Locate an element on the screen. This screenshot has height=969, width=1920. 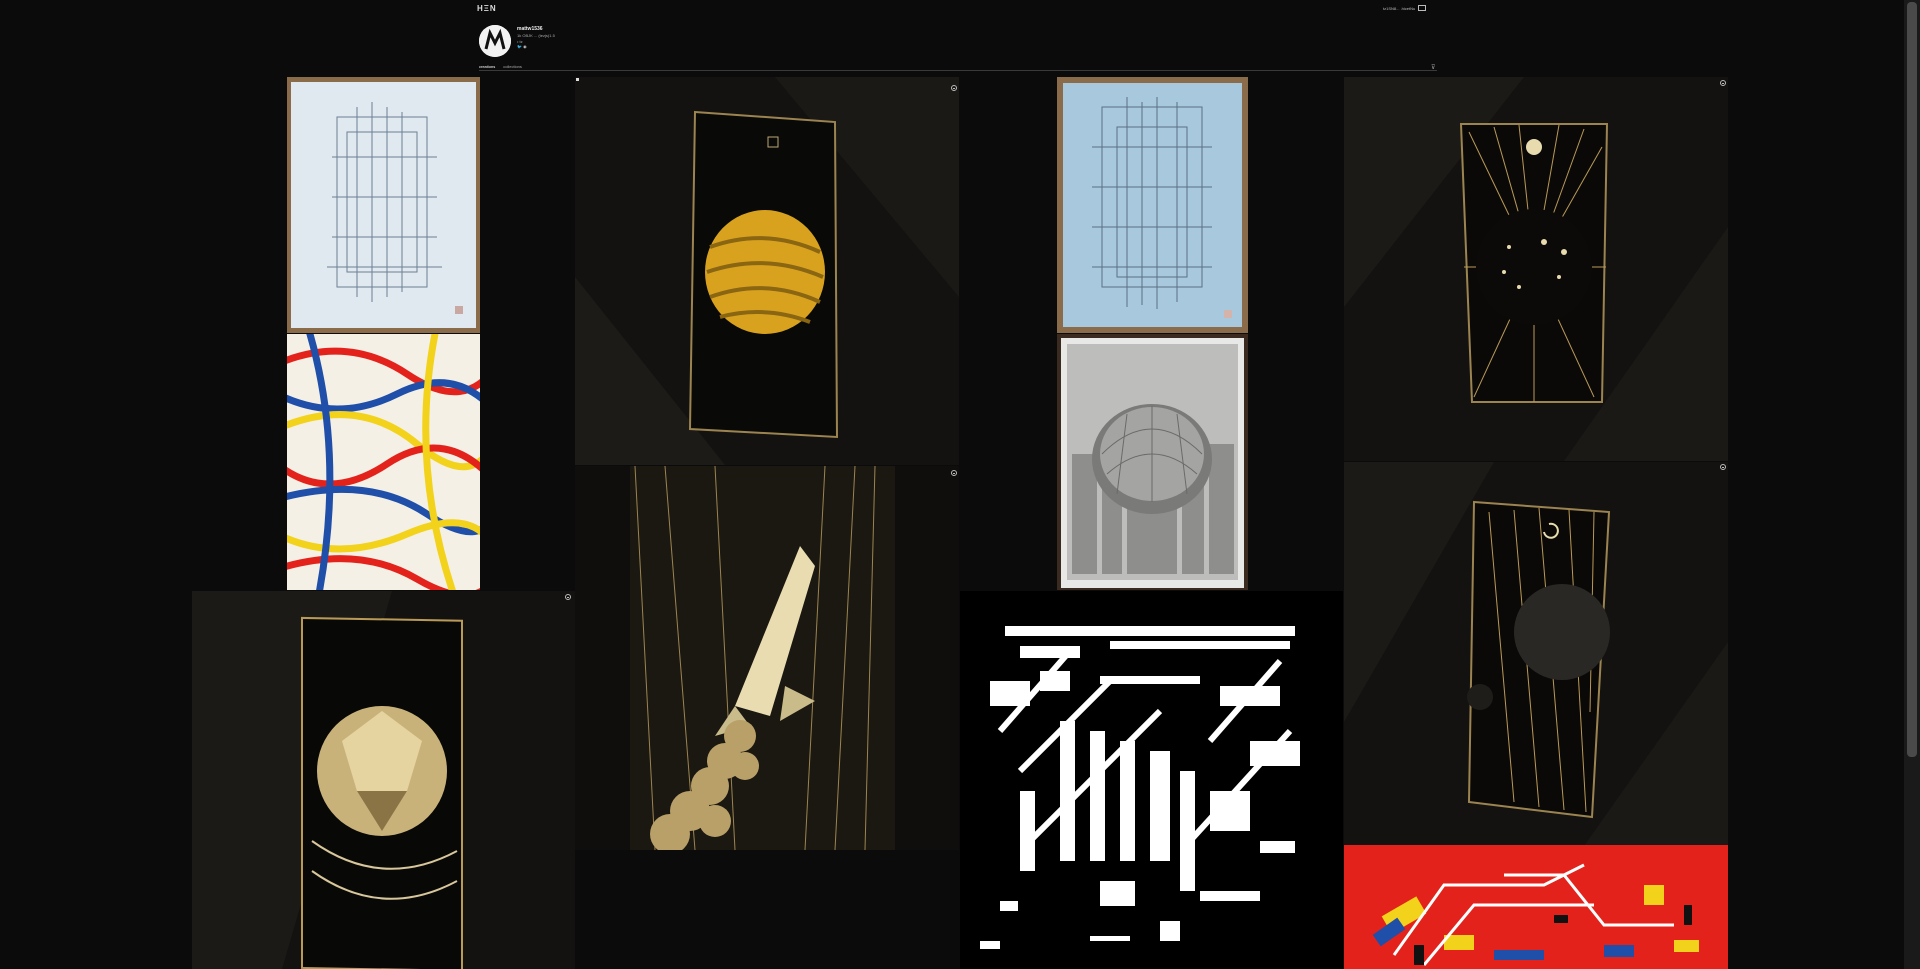
artwork-gold-dark-moon is located at coordinates (1536, 654).